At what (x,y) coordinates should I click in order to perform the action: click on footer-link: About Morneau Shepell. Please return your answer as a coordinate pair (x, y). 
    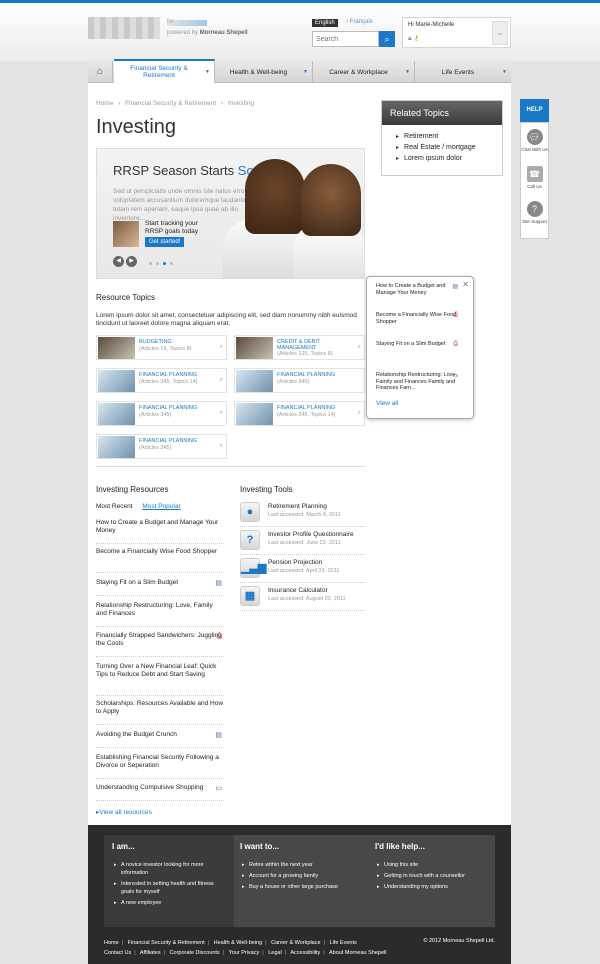
    Looking at the image, I should click on (357, 953).